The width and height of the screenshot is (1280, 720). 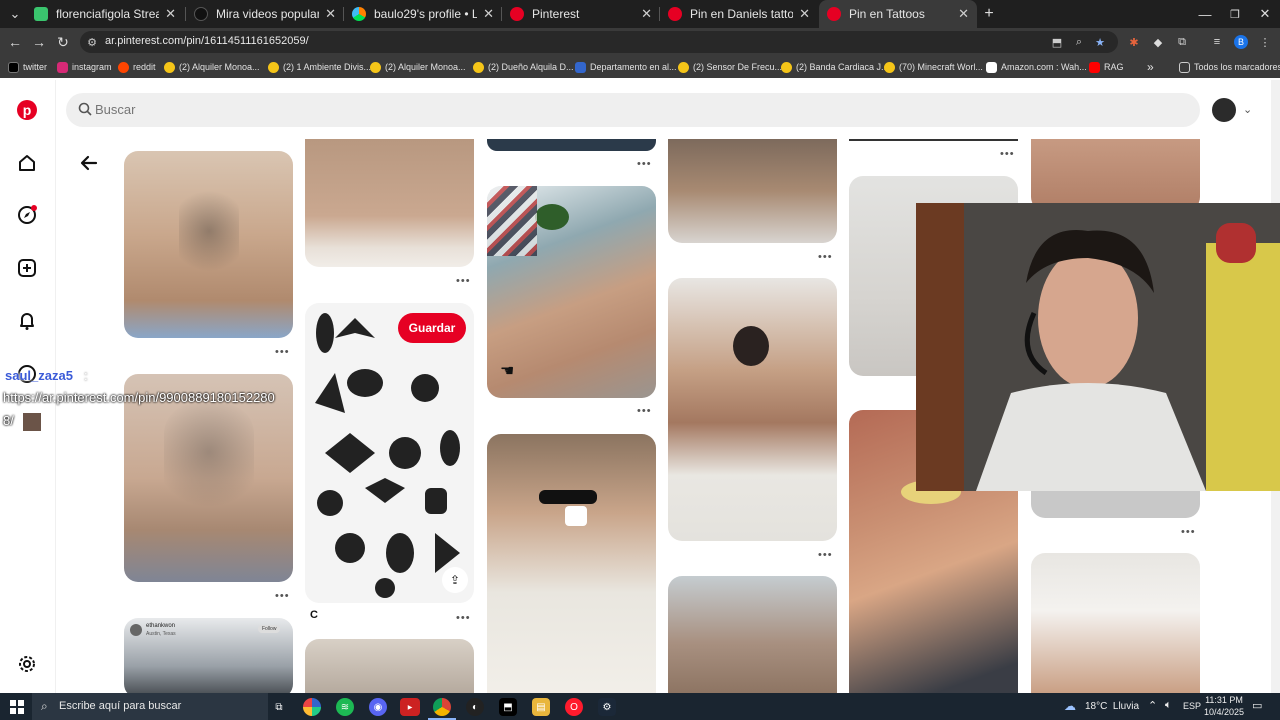 What do you see at coordinates (1158, 42) in the screenshot?
I see `extension-icon: ◆` at bounding box center [1158, 42].